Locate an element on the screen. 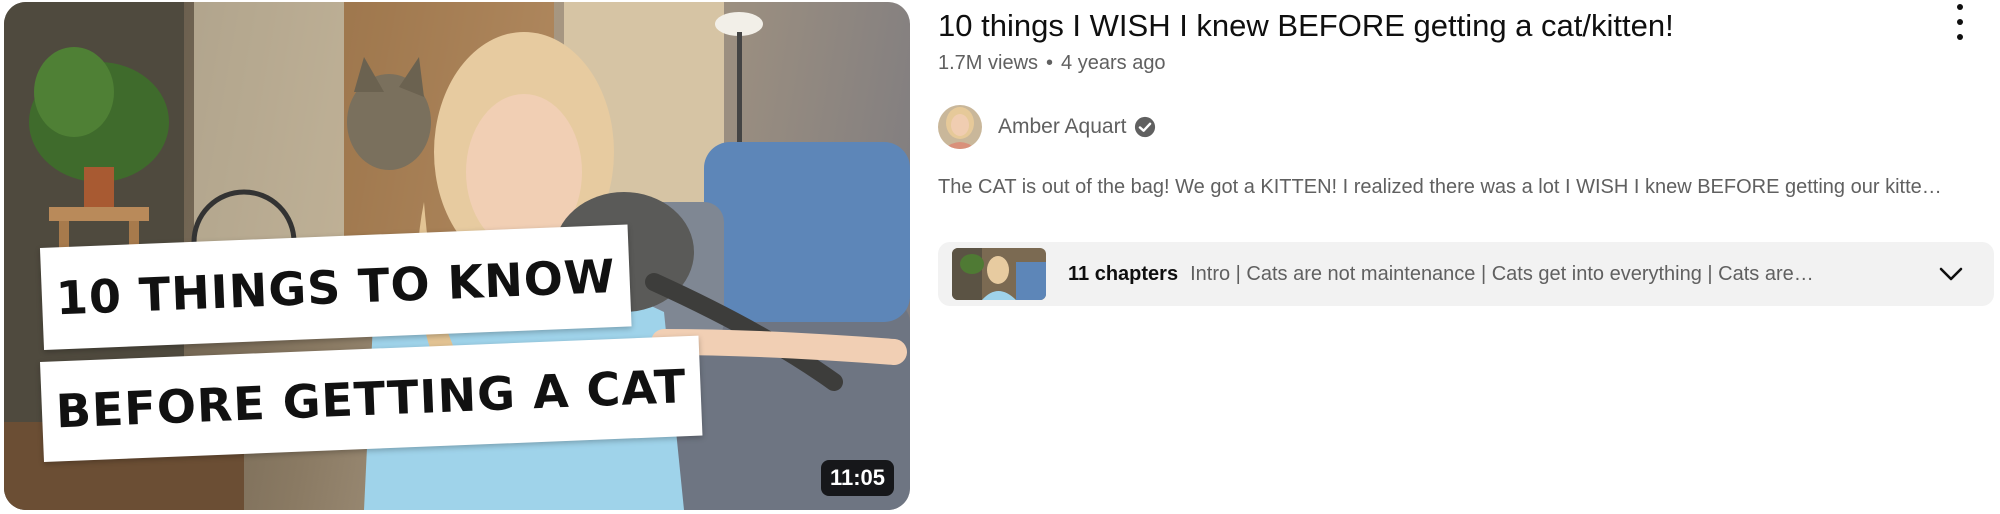 The width and height of the screenshot is (2000, 514). chapter-thumbnail is located at coordinates (999, 274).